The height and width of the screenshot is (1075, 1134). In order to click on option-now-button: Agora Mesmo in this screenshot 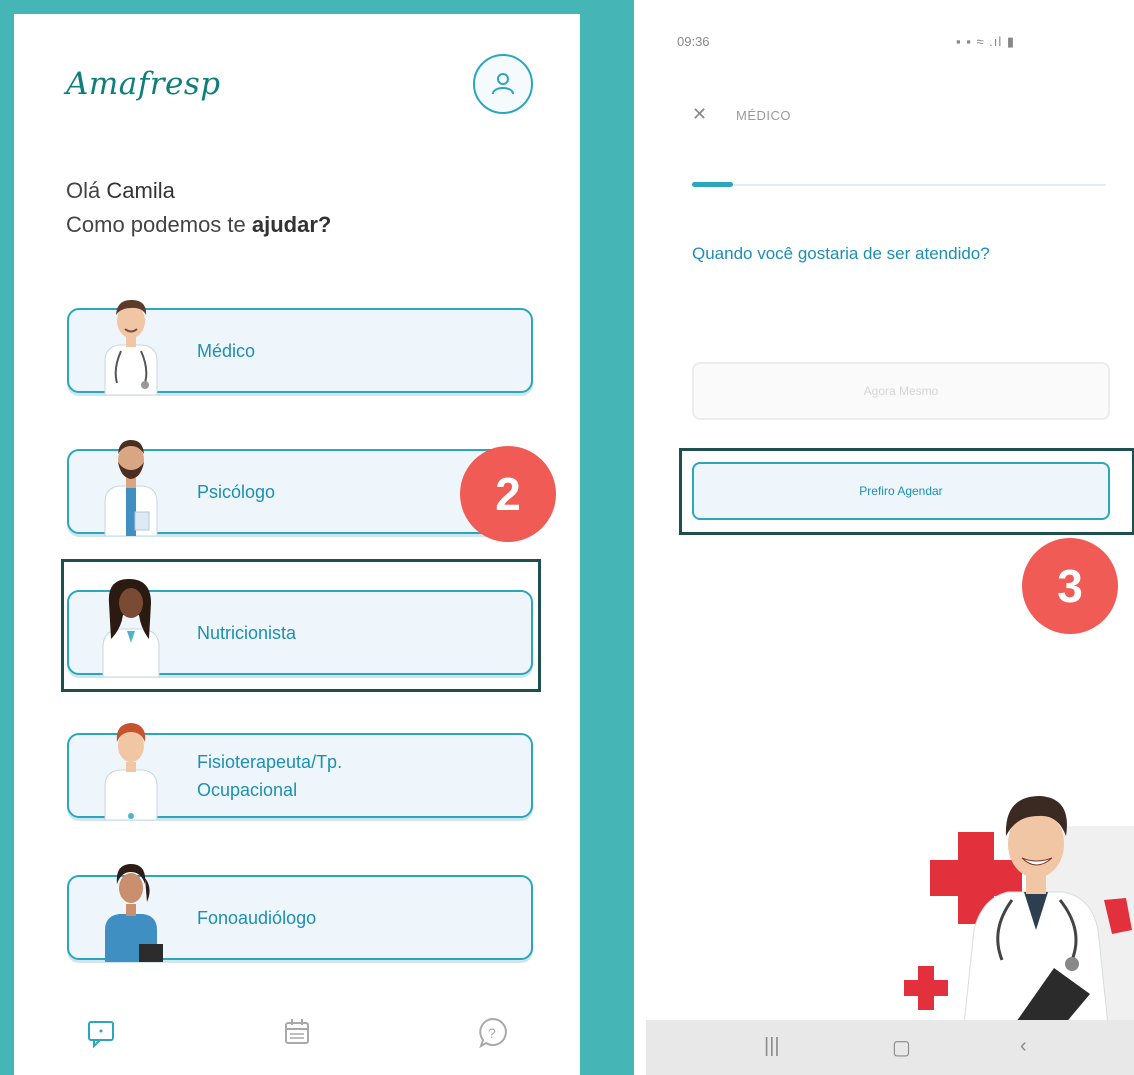, I will do `click(901, 391)`.